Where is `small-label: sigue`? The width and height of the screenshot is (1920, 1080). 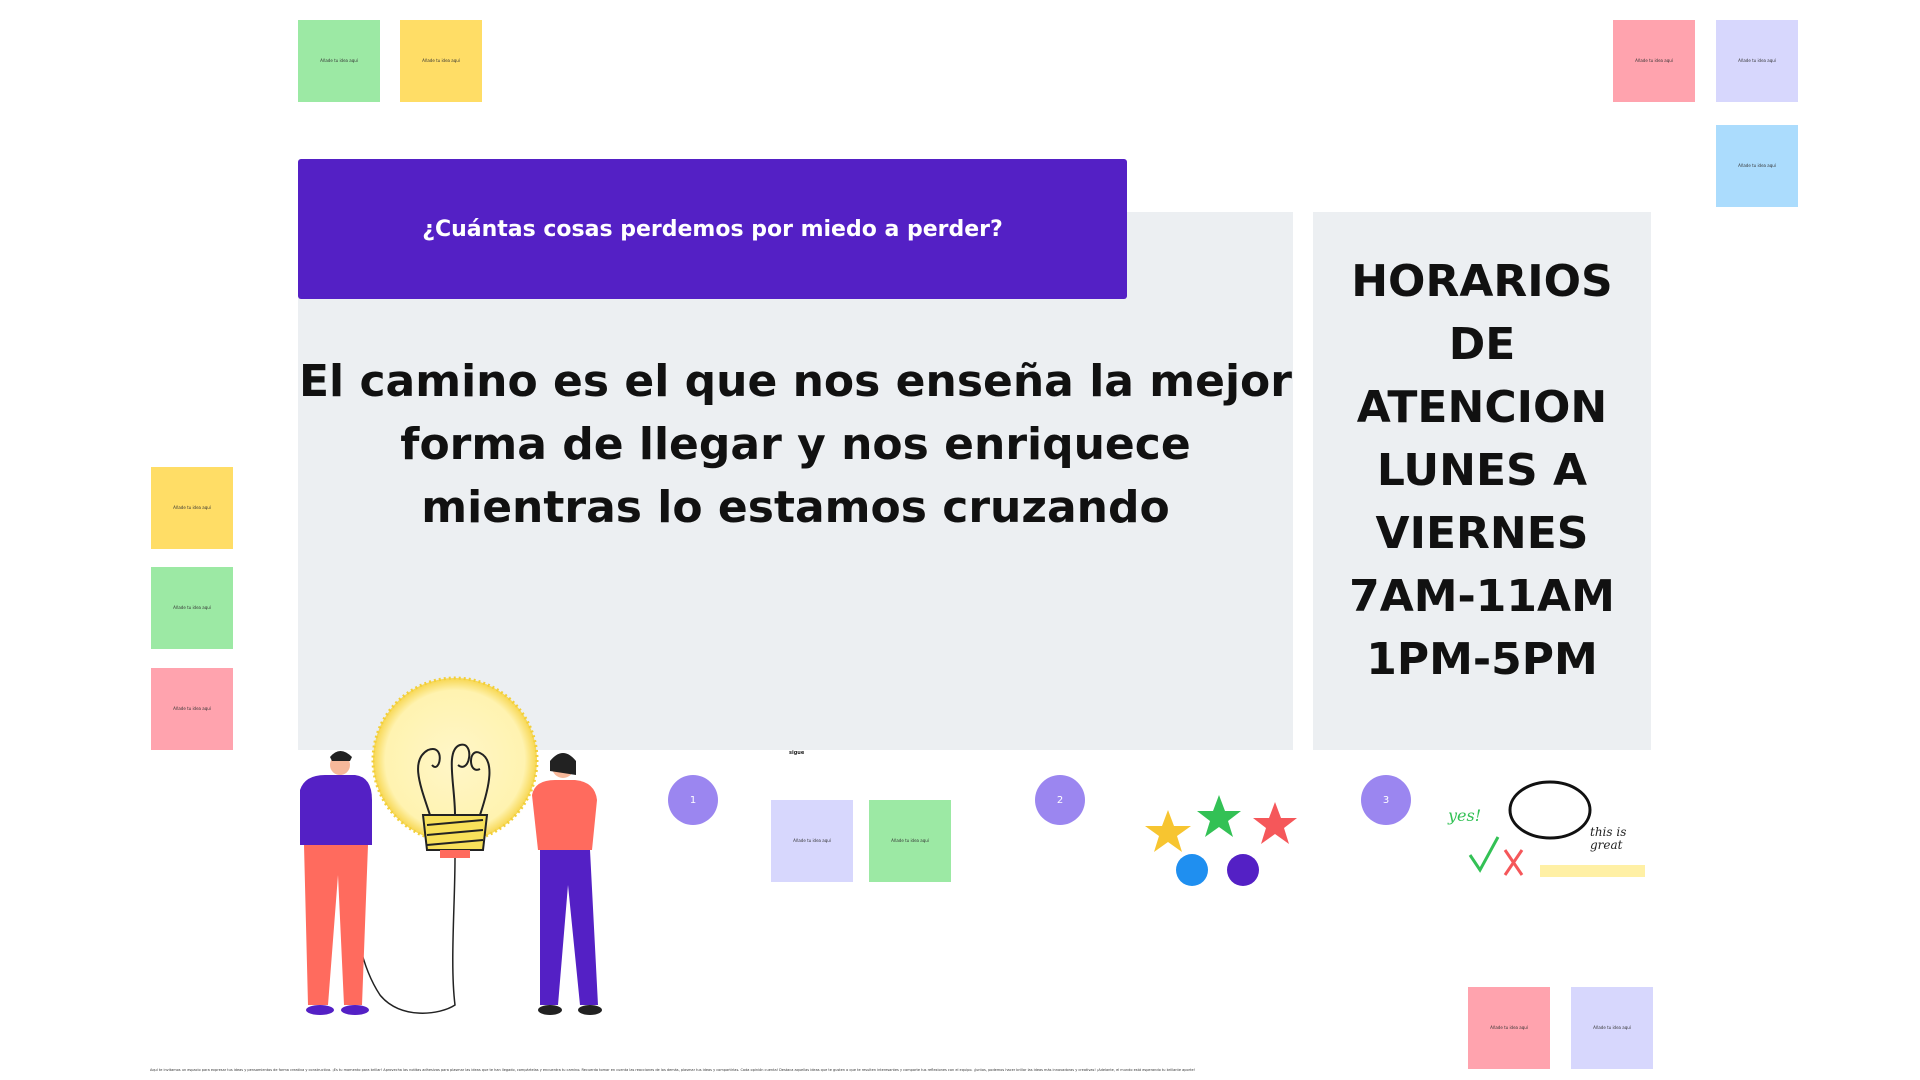 small-label: sigue is located at coordinates (797, 753).